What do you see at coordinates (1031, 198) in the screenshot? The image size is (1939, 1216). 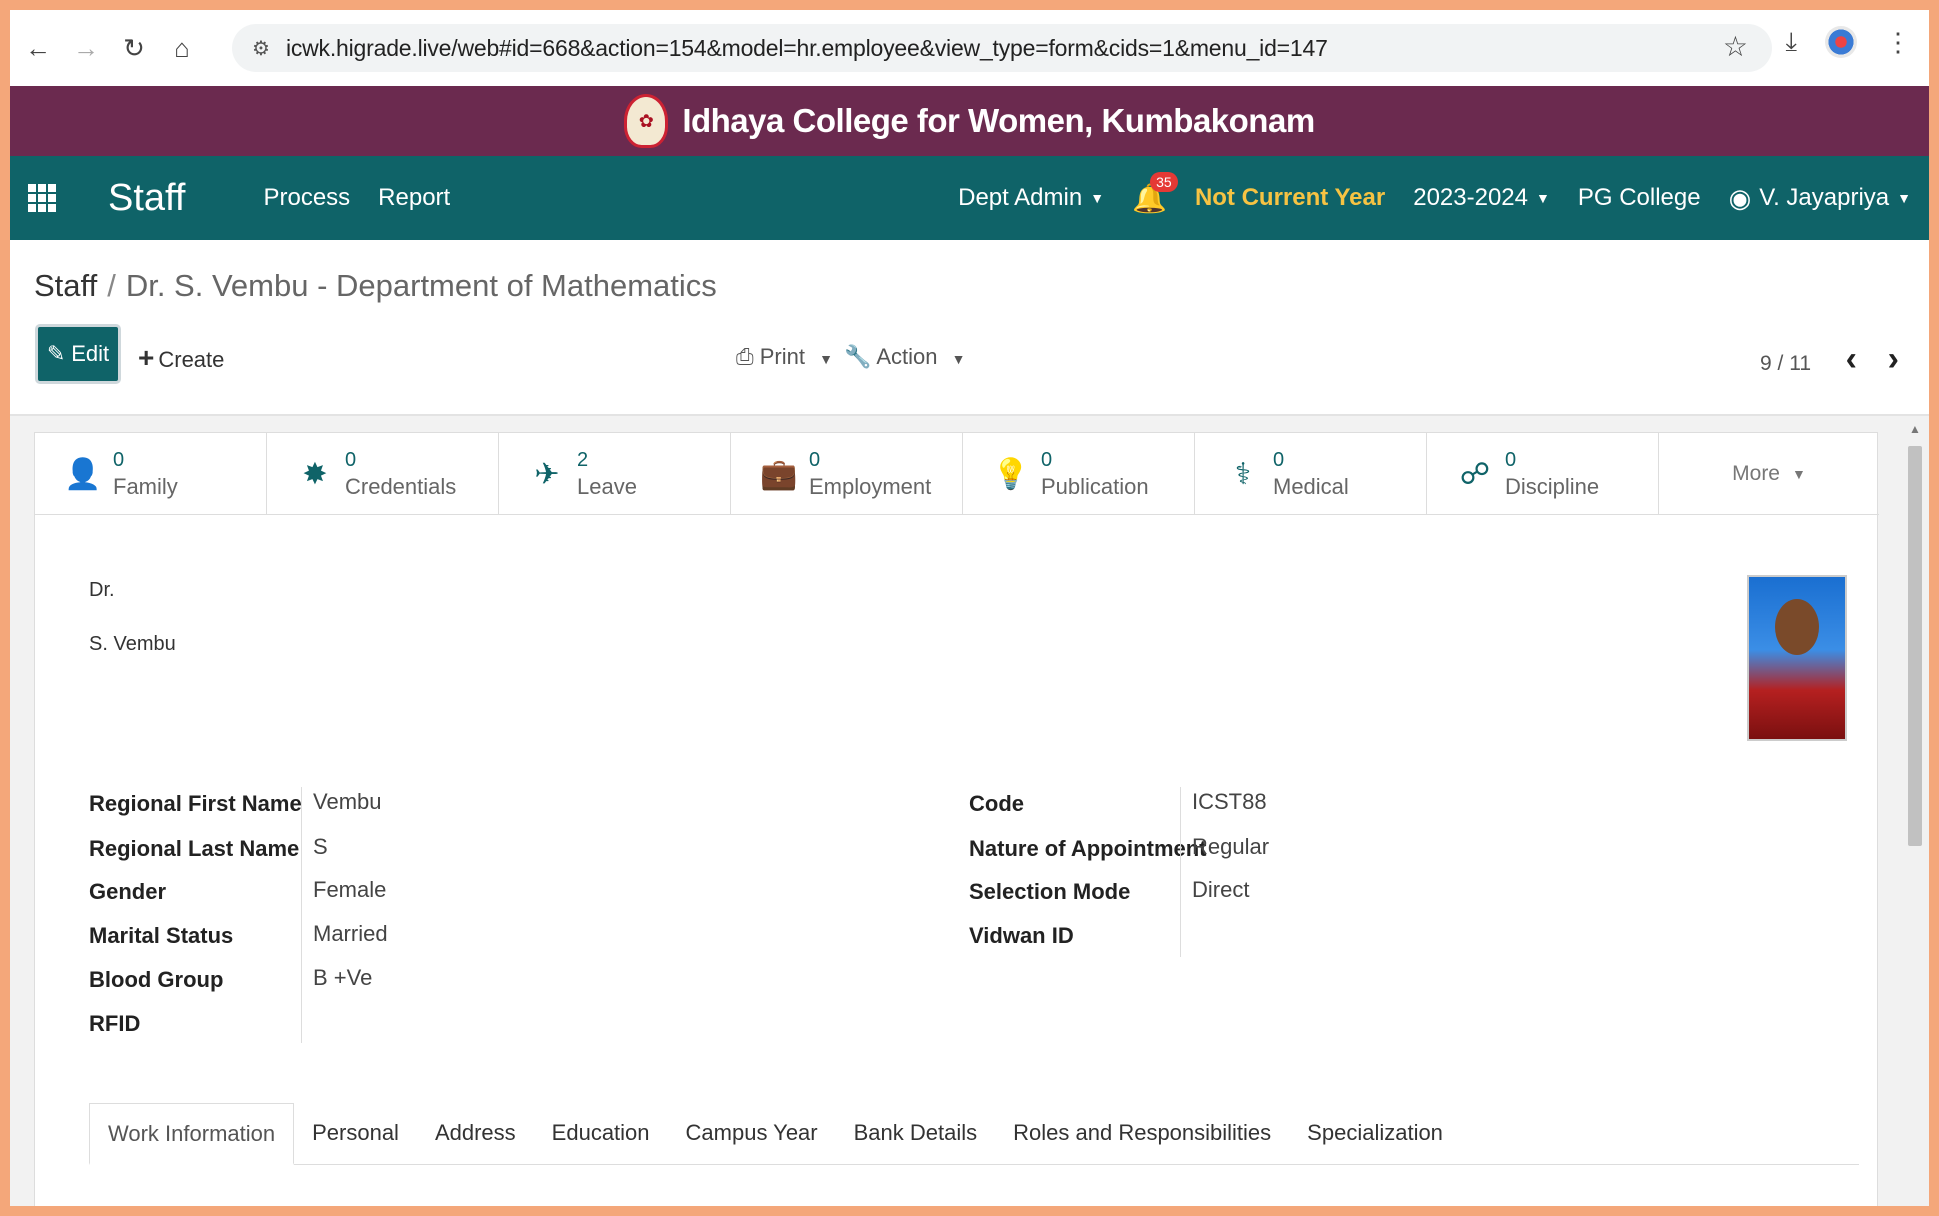 I see `dept-dropdown: Dept Admin ▼` at bounding box center [1031, 198].